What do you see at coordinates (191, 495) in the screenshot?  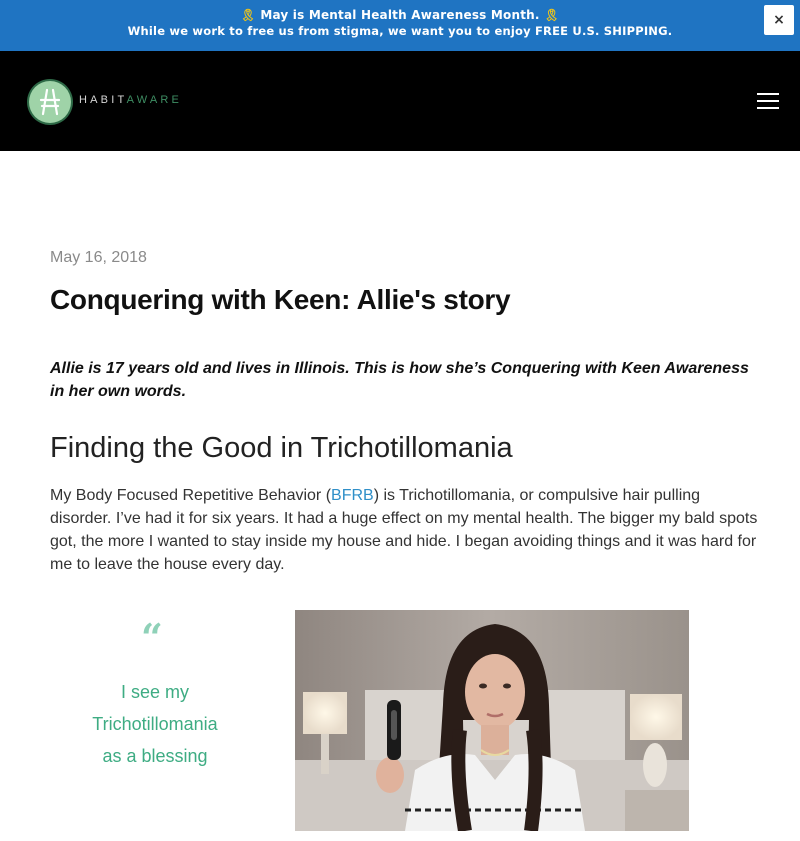 I see `paragraph-text-start: My Body Focused Repetitive Behavior (` at bounding box center [191, 495].